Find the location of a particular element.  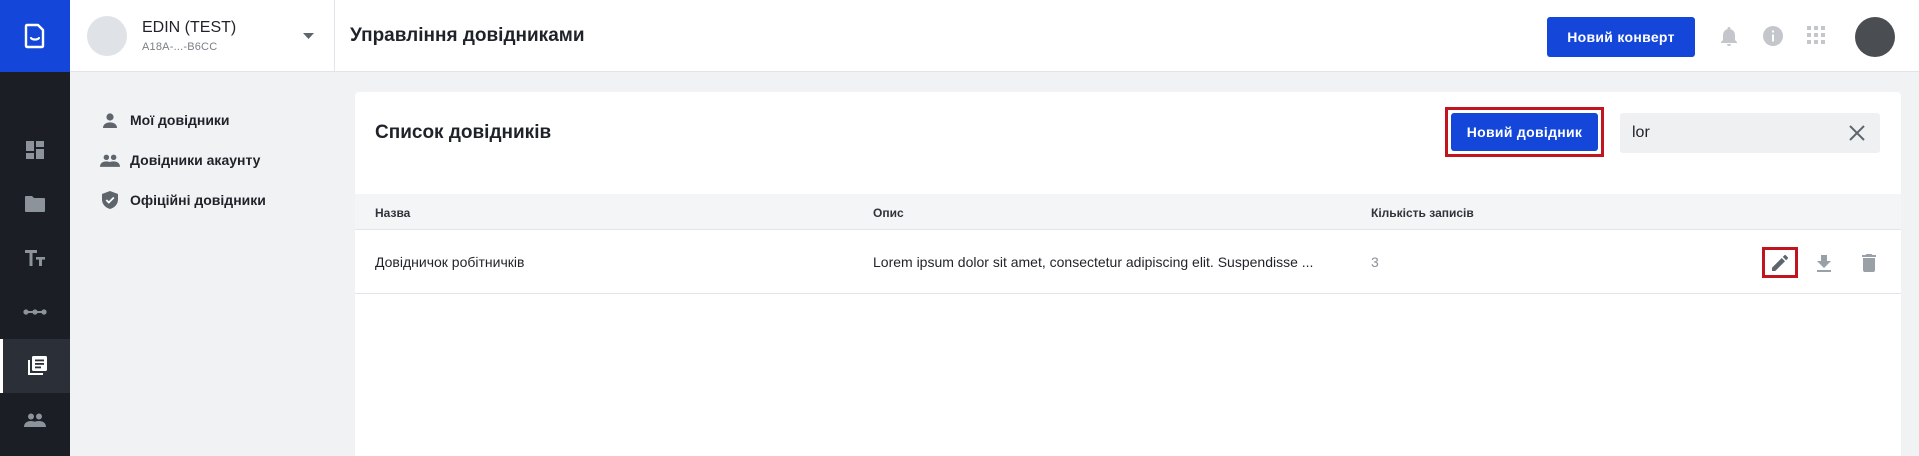

rail-folders is located at coordinates (35, 204).